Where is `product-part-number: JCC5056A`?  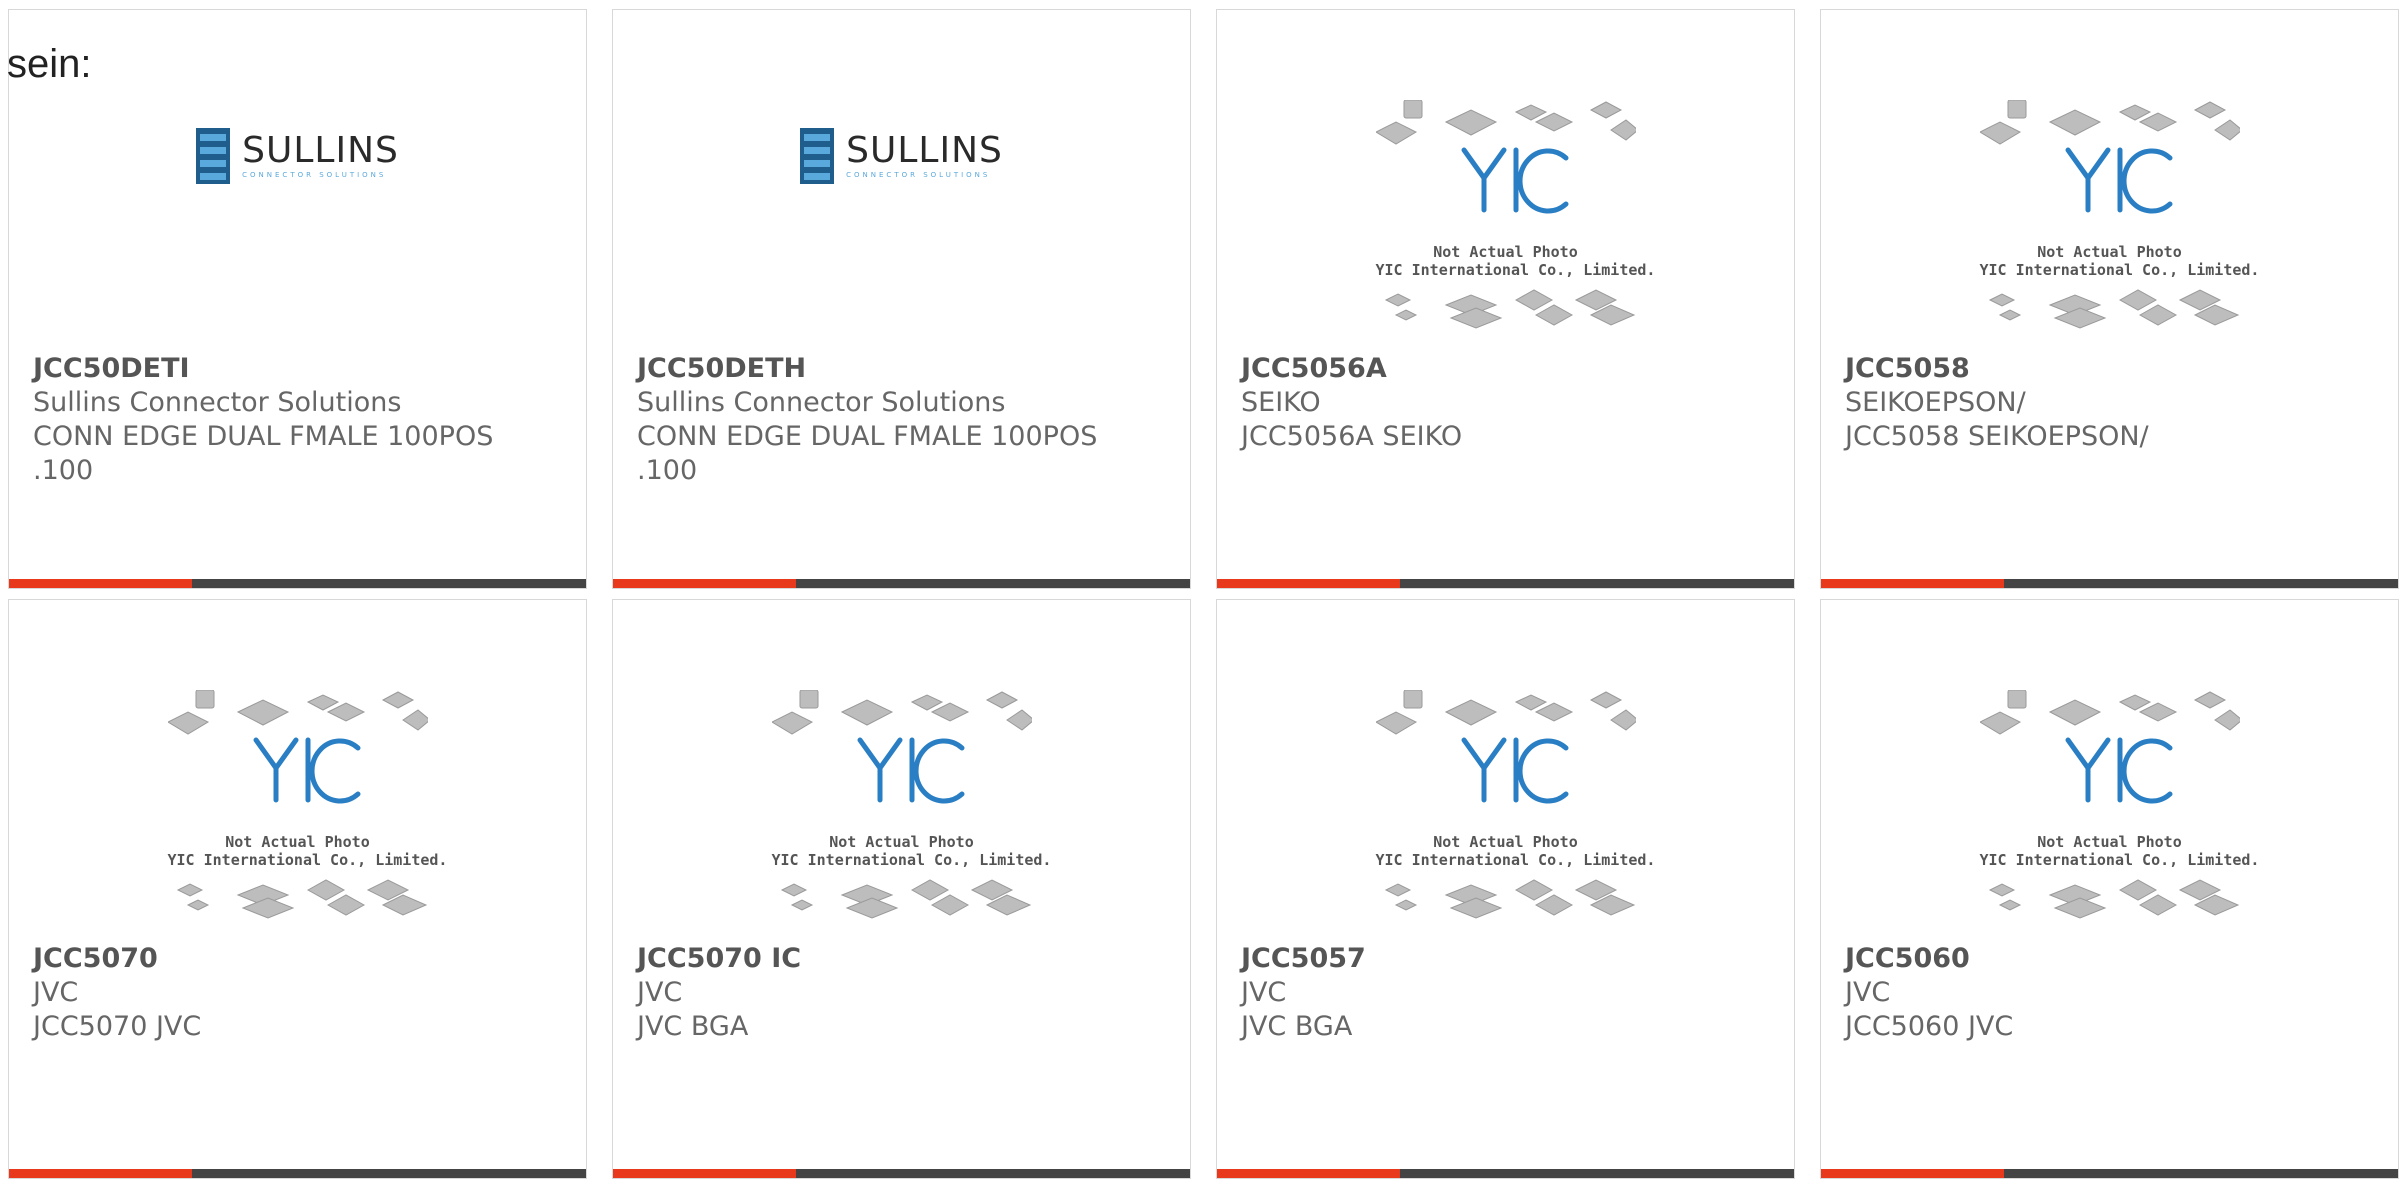 product-part-number: JCC5056A is located at coordinates (1505, 369).